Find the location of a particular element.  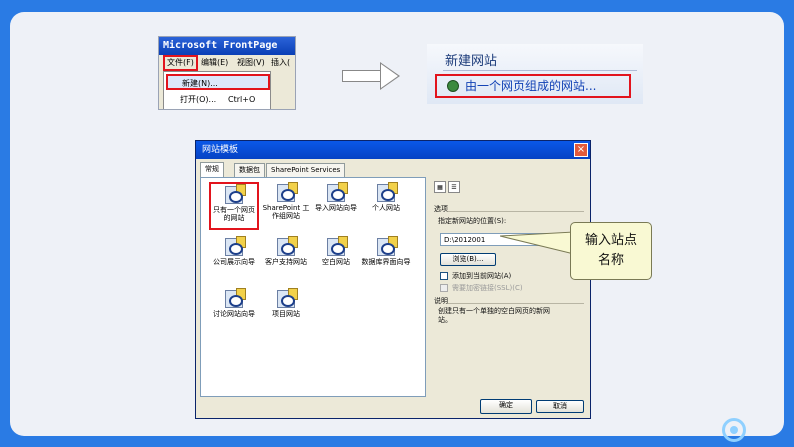

location-label: 指定新网站的位置(S): is located at coordinates (472, 221).